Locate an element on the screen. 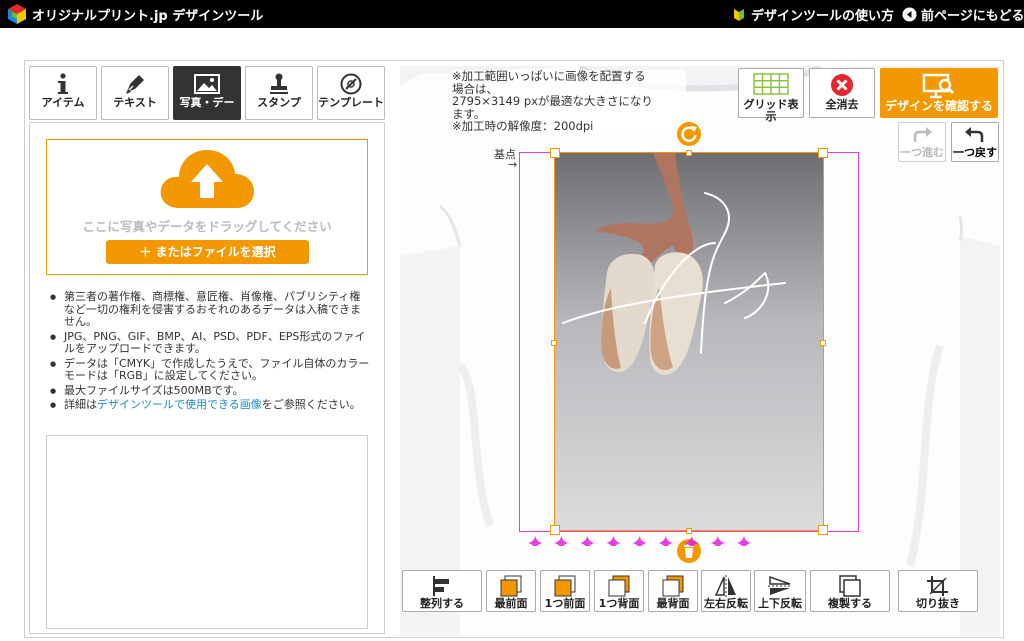 This screenshot has height=641, width=1024. back-link-label: 前ページにもどる is located at coordinates (972, 16).